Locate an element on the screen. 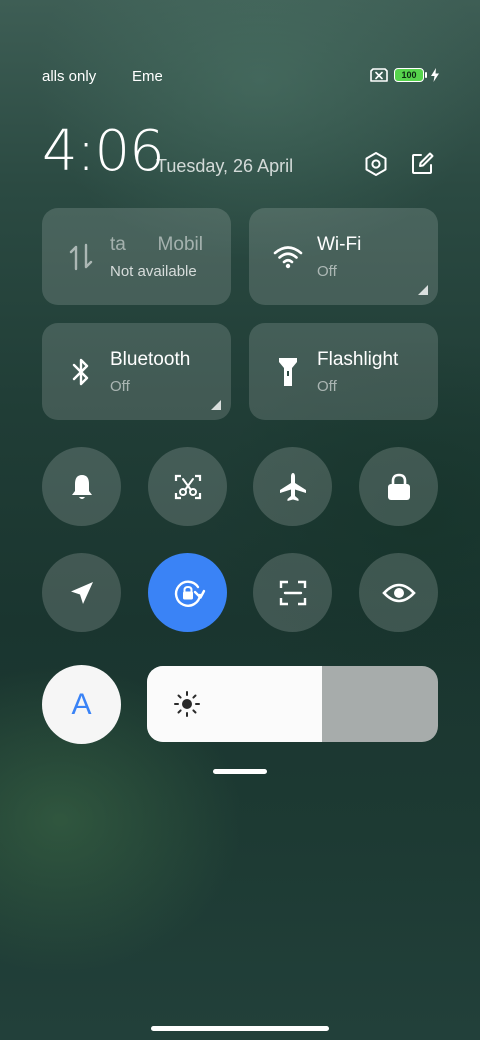 The image size is (480, 1040). clock-date: Tuesday, 26 April is located at coordinates (225, 166).